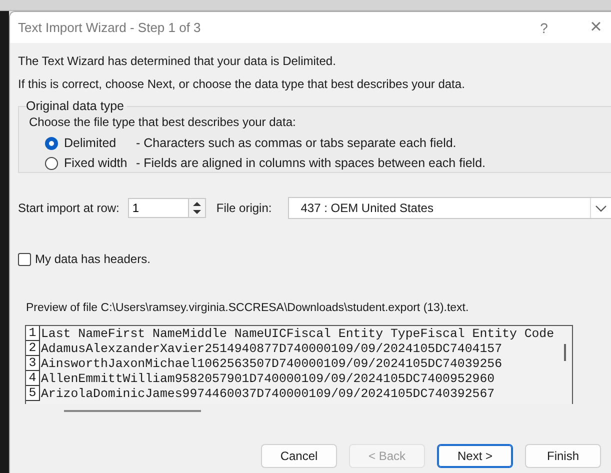 The height and width of the screenshot is (473, 611). I want to click on file-origin-label: File origin:, so click(244, 208).